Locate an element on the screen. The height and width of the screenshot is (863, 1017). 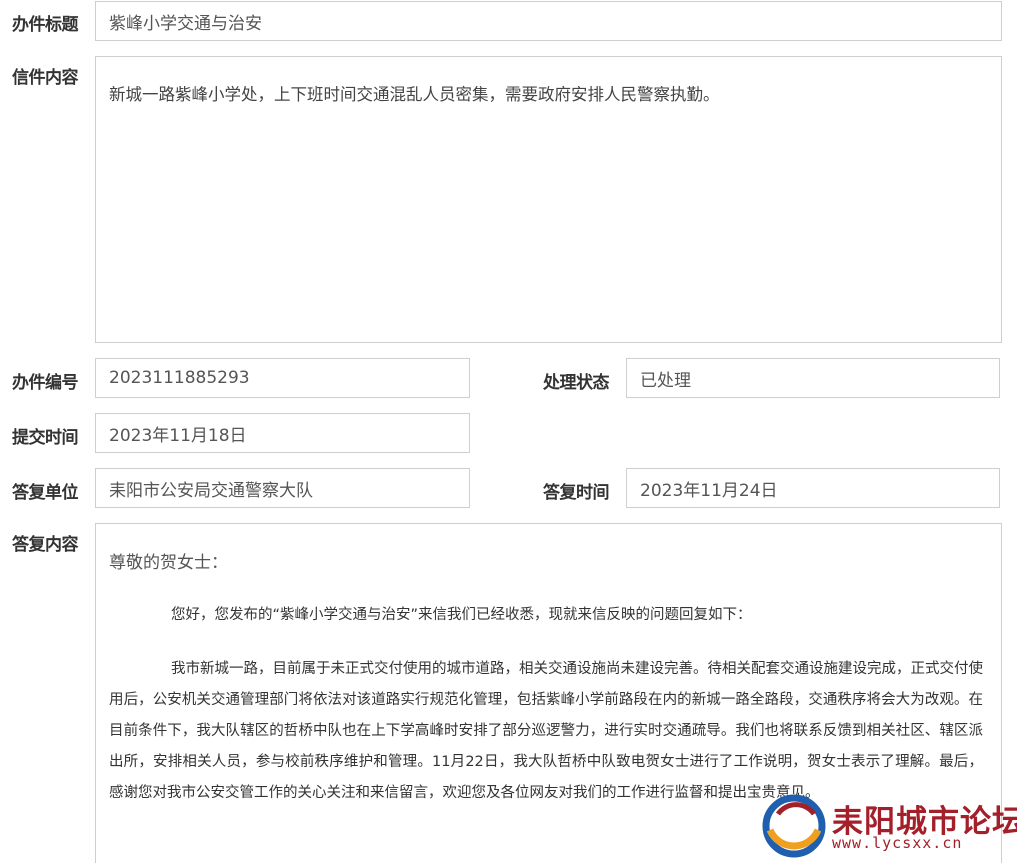
number-value: 2023111885293 is located at coordinates (179, 378).